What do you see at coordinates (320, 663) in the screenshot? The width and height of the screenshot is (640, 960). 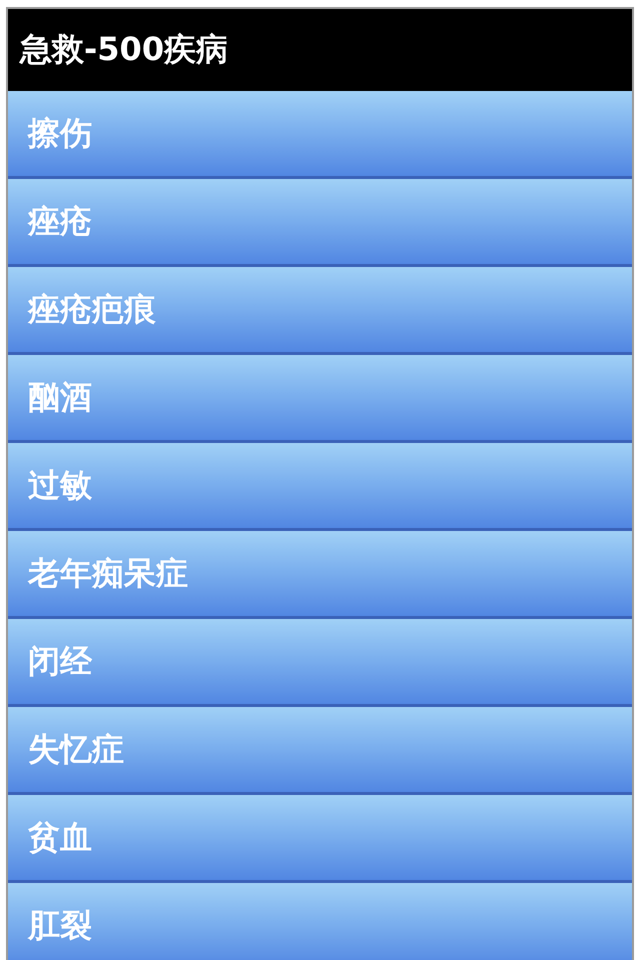 I see `list-item: 闭经` at bounding box center [320, 663].